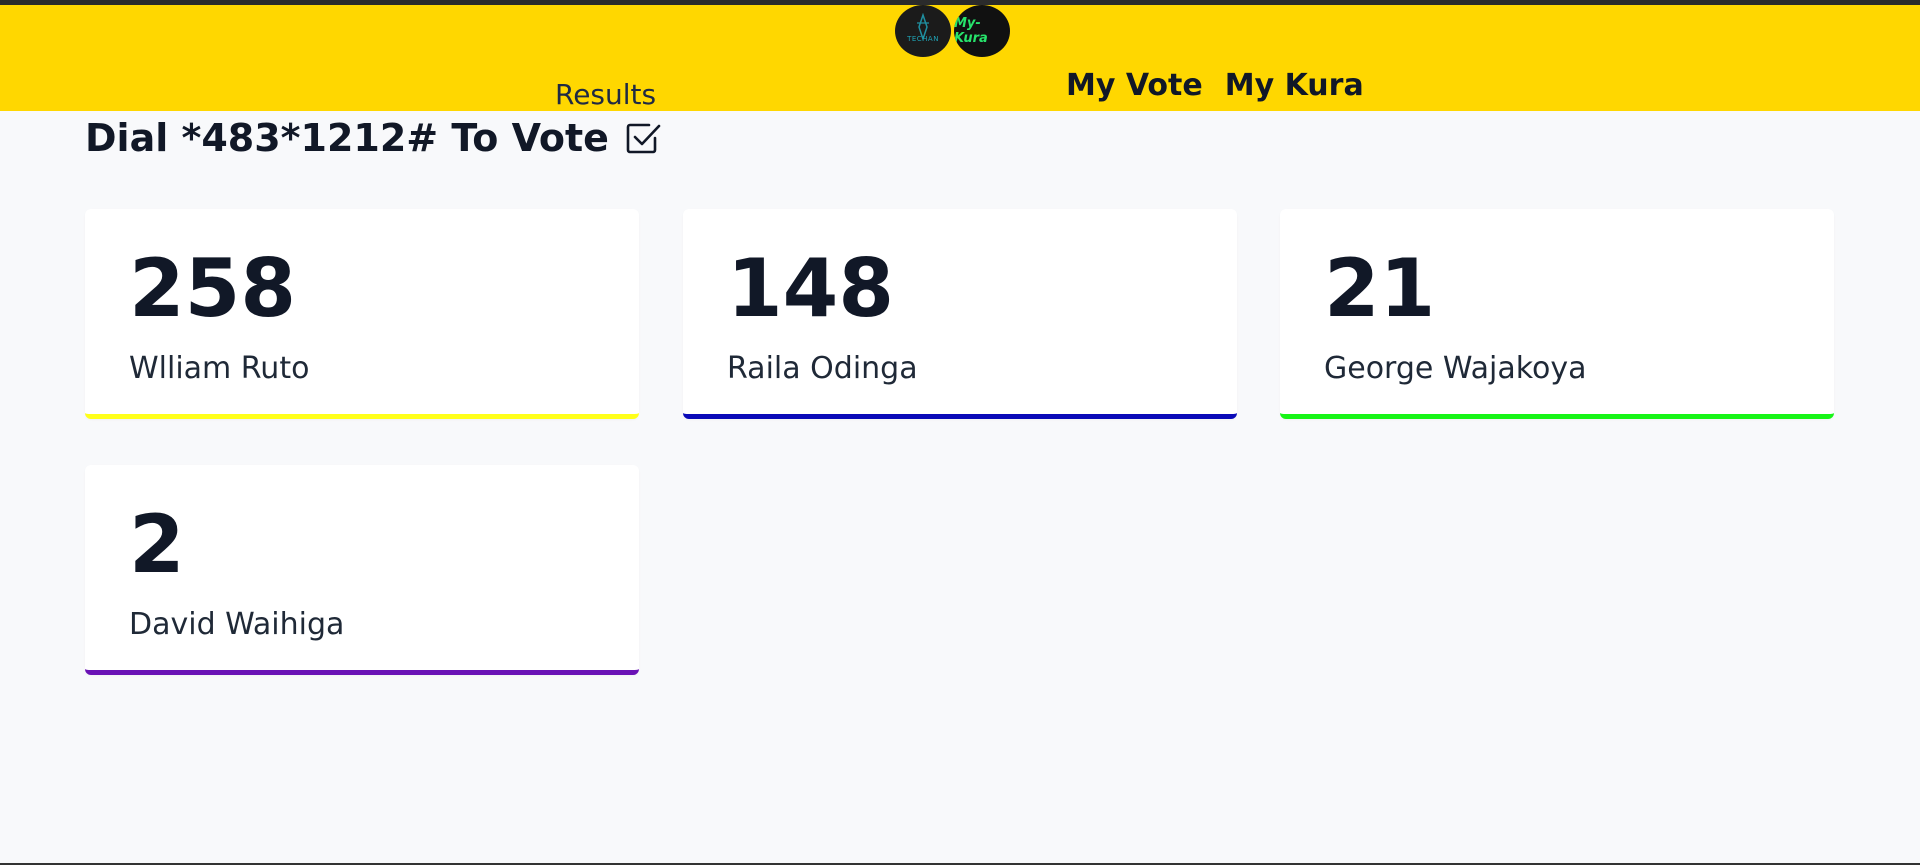 Image resolution: width=1920 pixels, height=865 pixels. What do you see at coordinates (1455, 368) in the screenshot?
I see `candidate-name: George Wajakoya` at bounding box center [1455, 368].